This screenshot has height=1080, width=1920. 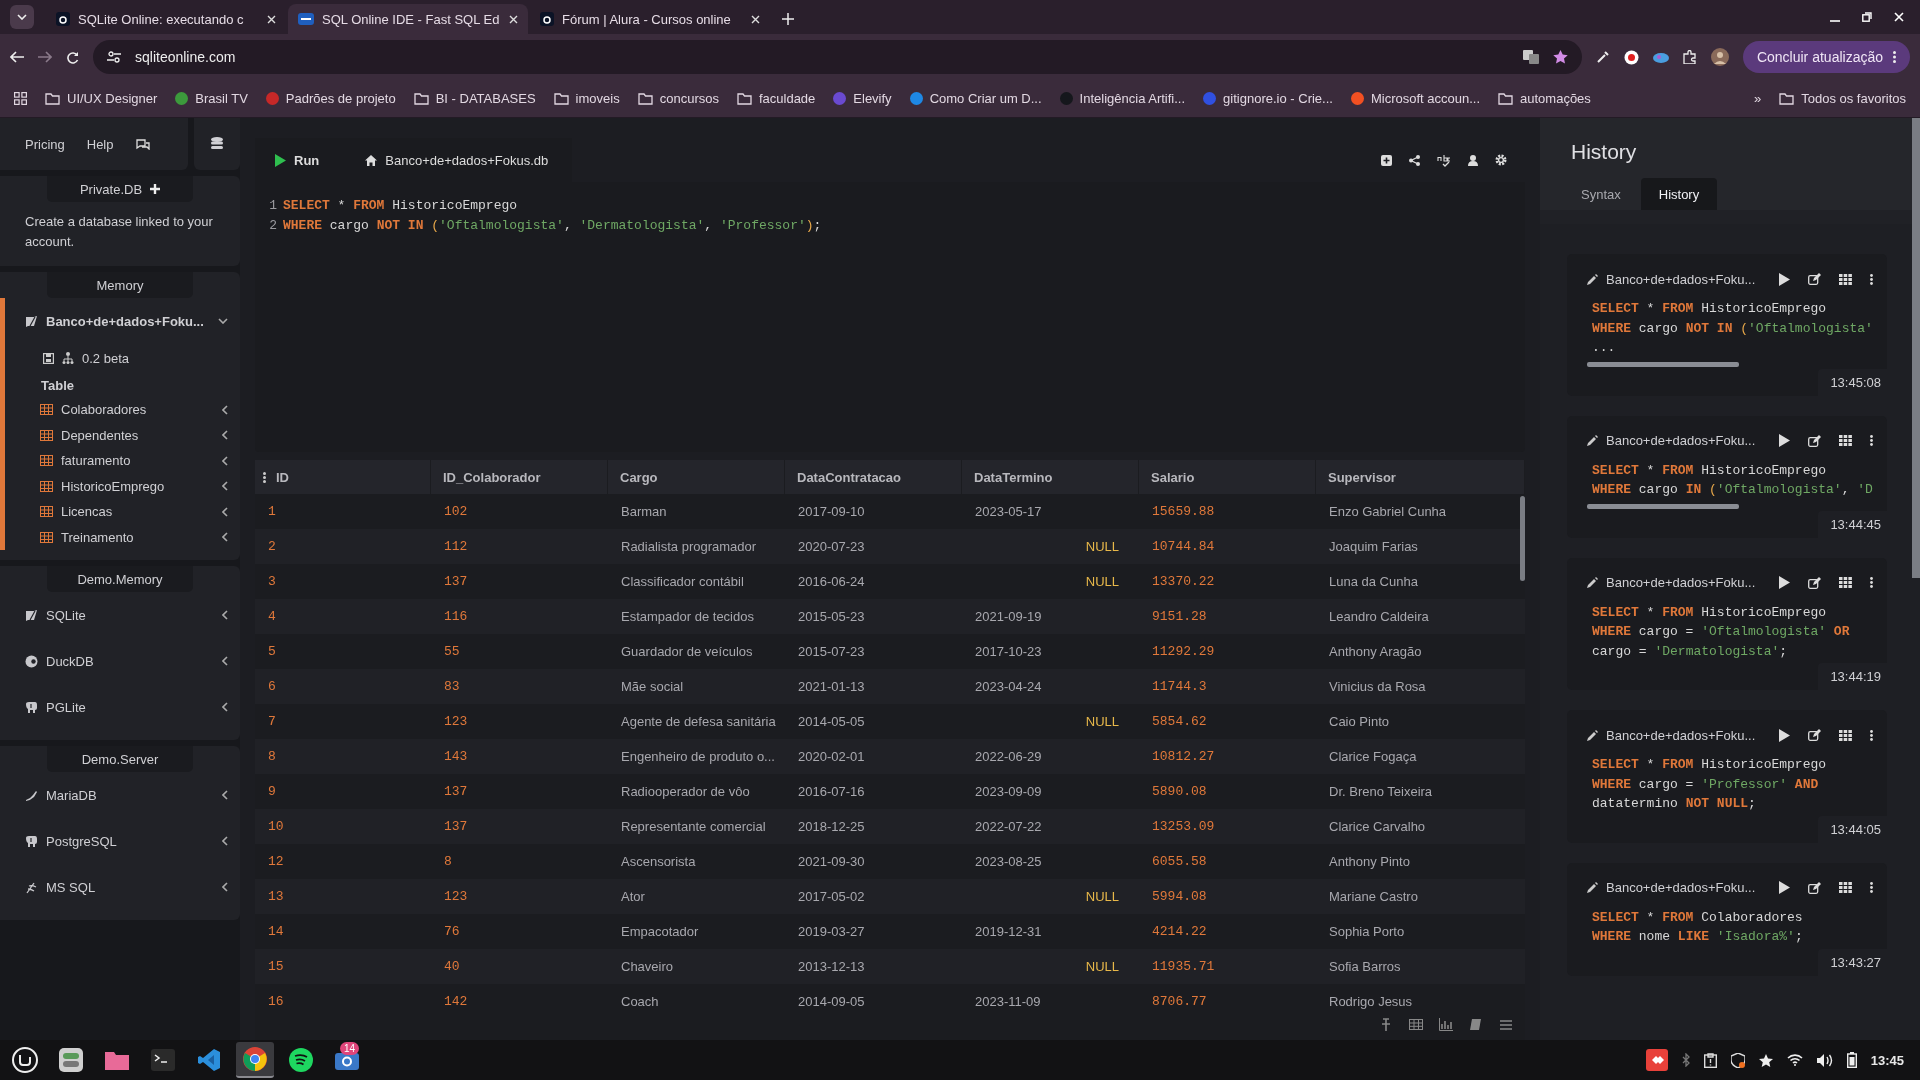 I want to click on table-item: Licencas, so click(x=122, y=512).